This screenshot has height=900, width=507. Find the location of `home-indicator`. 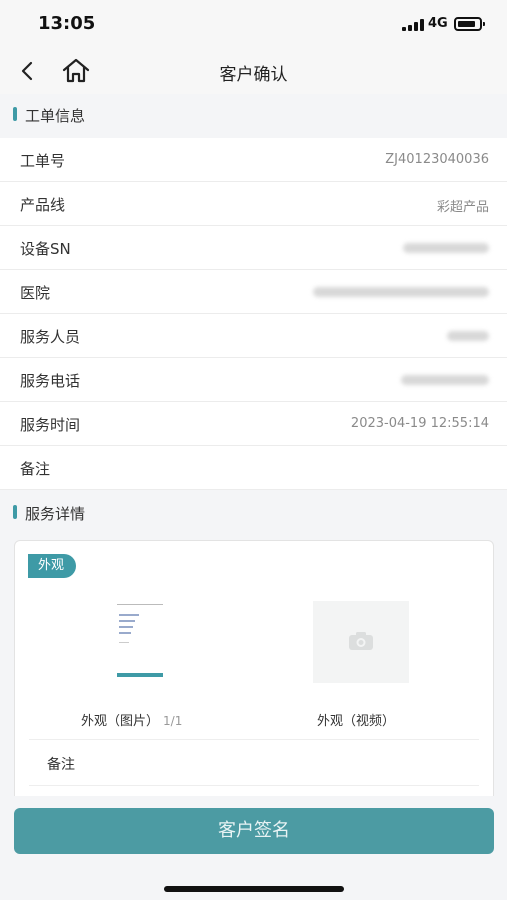

home-indicator is located at coordinates (254, 889).